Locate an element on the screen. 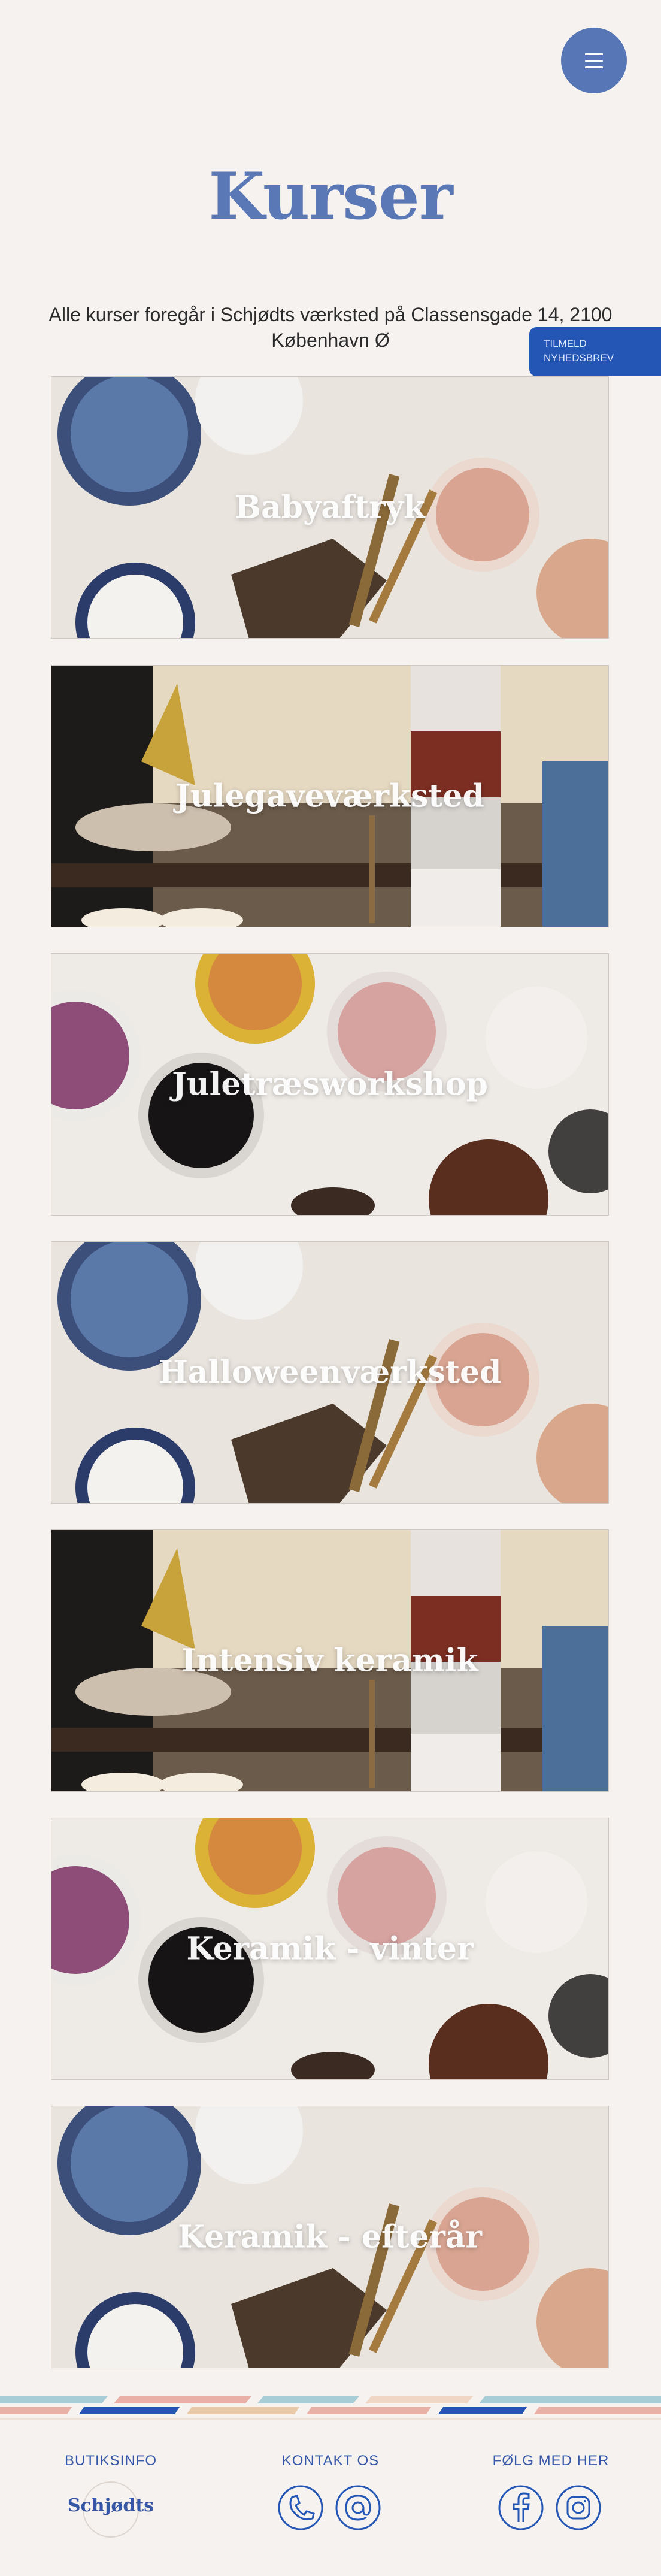 The image size is (661, 2576). menu-button is located at coordinates (594, 60).